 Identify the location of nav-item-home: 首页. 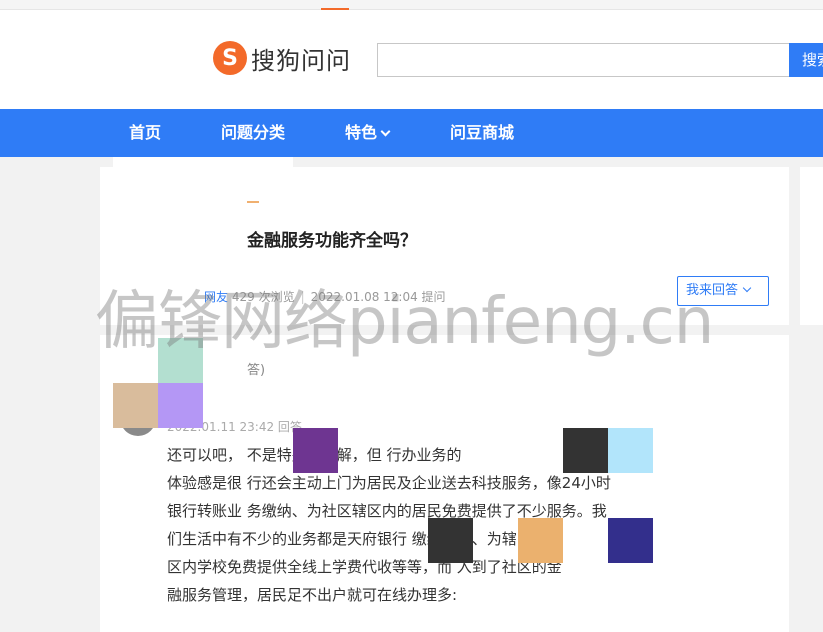
(145, 133).